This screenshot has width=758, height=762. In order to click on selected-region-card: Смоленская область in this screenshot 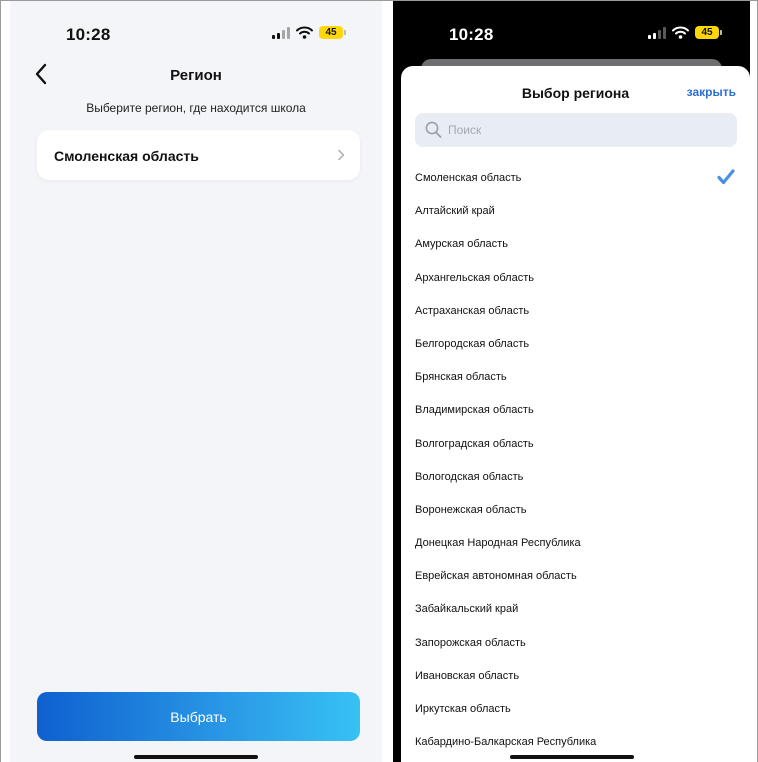, I will do `click(198, 155)`.